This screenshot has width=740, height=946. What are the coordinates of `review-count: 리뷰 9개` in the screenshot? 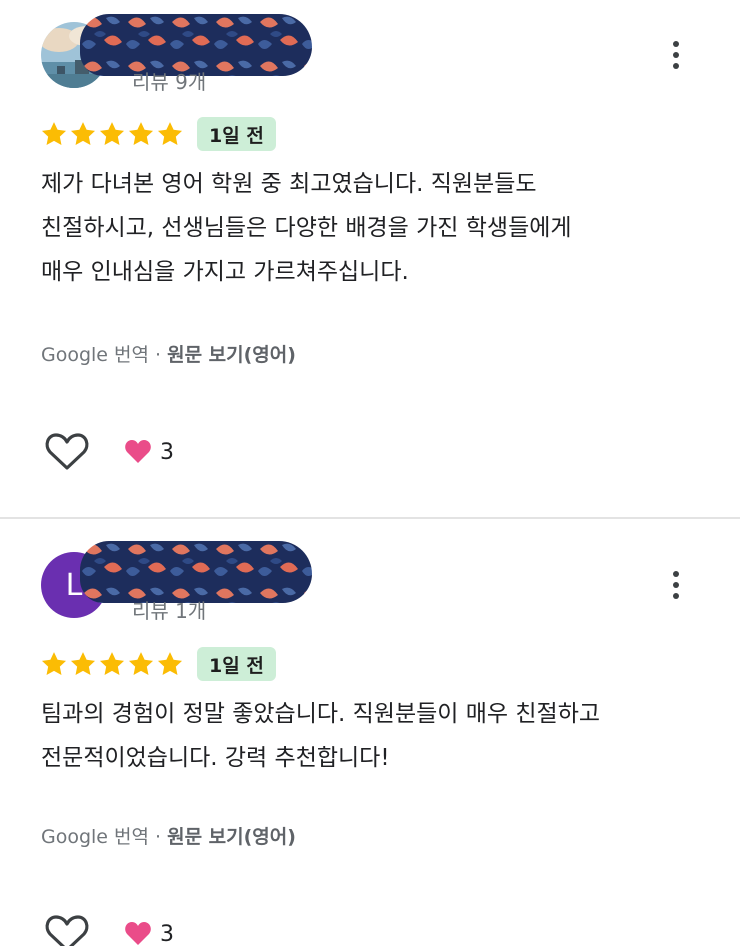 It's located at (169, 82).